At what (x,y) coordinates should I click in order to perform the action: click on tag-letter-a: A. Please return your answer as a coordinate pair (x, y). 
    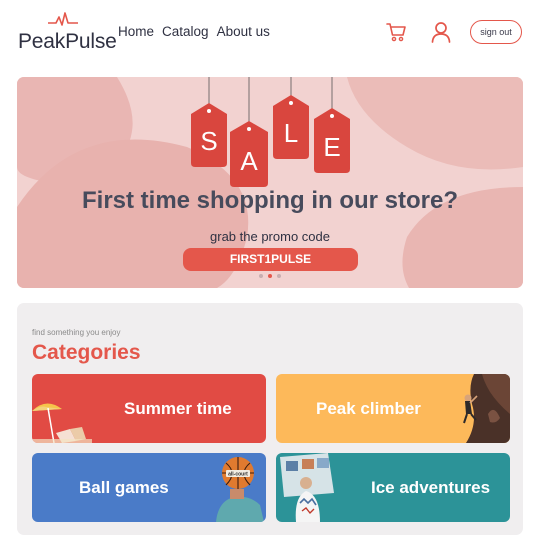
    Looking at the image, I should click on (249, 161).